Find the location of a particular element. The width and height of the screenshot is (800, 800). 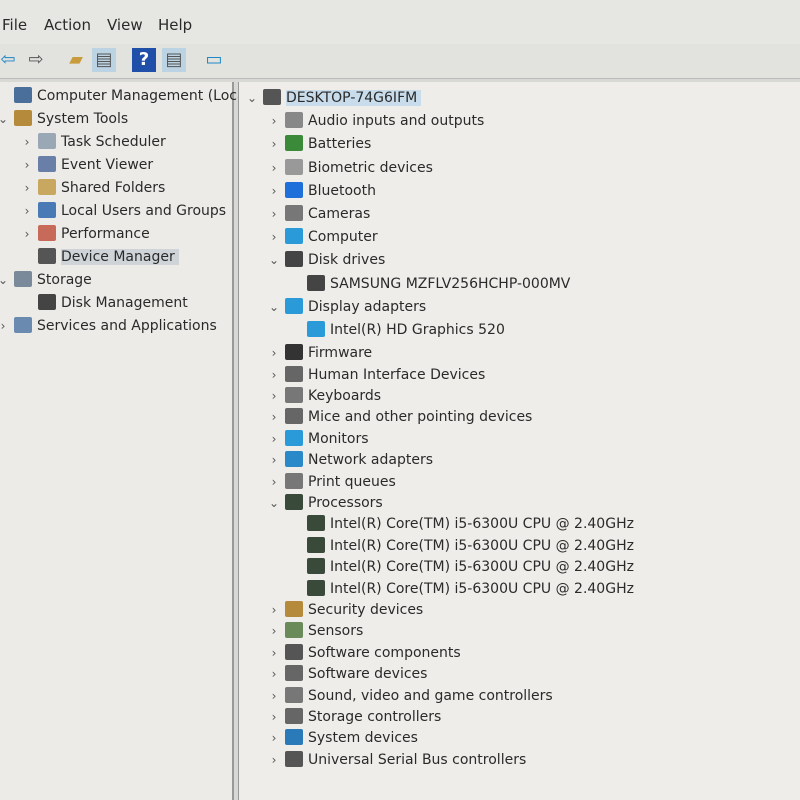

forward-arrow-icon: ⇨ is located at coordinates (36, 60).